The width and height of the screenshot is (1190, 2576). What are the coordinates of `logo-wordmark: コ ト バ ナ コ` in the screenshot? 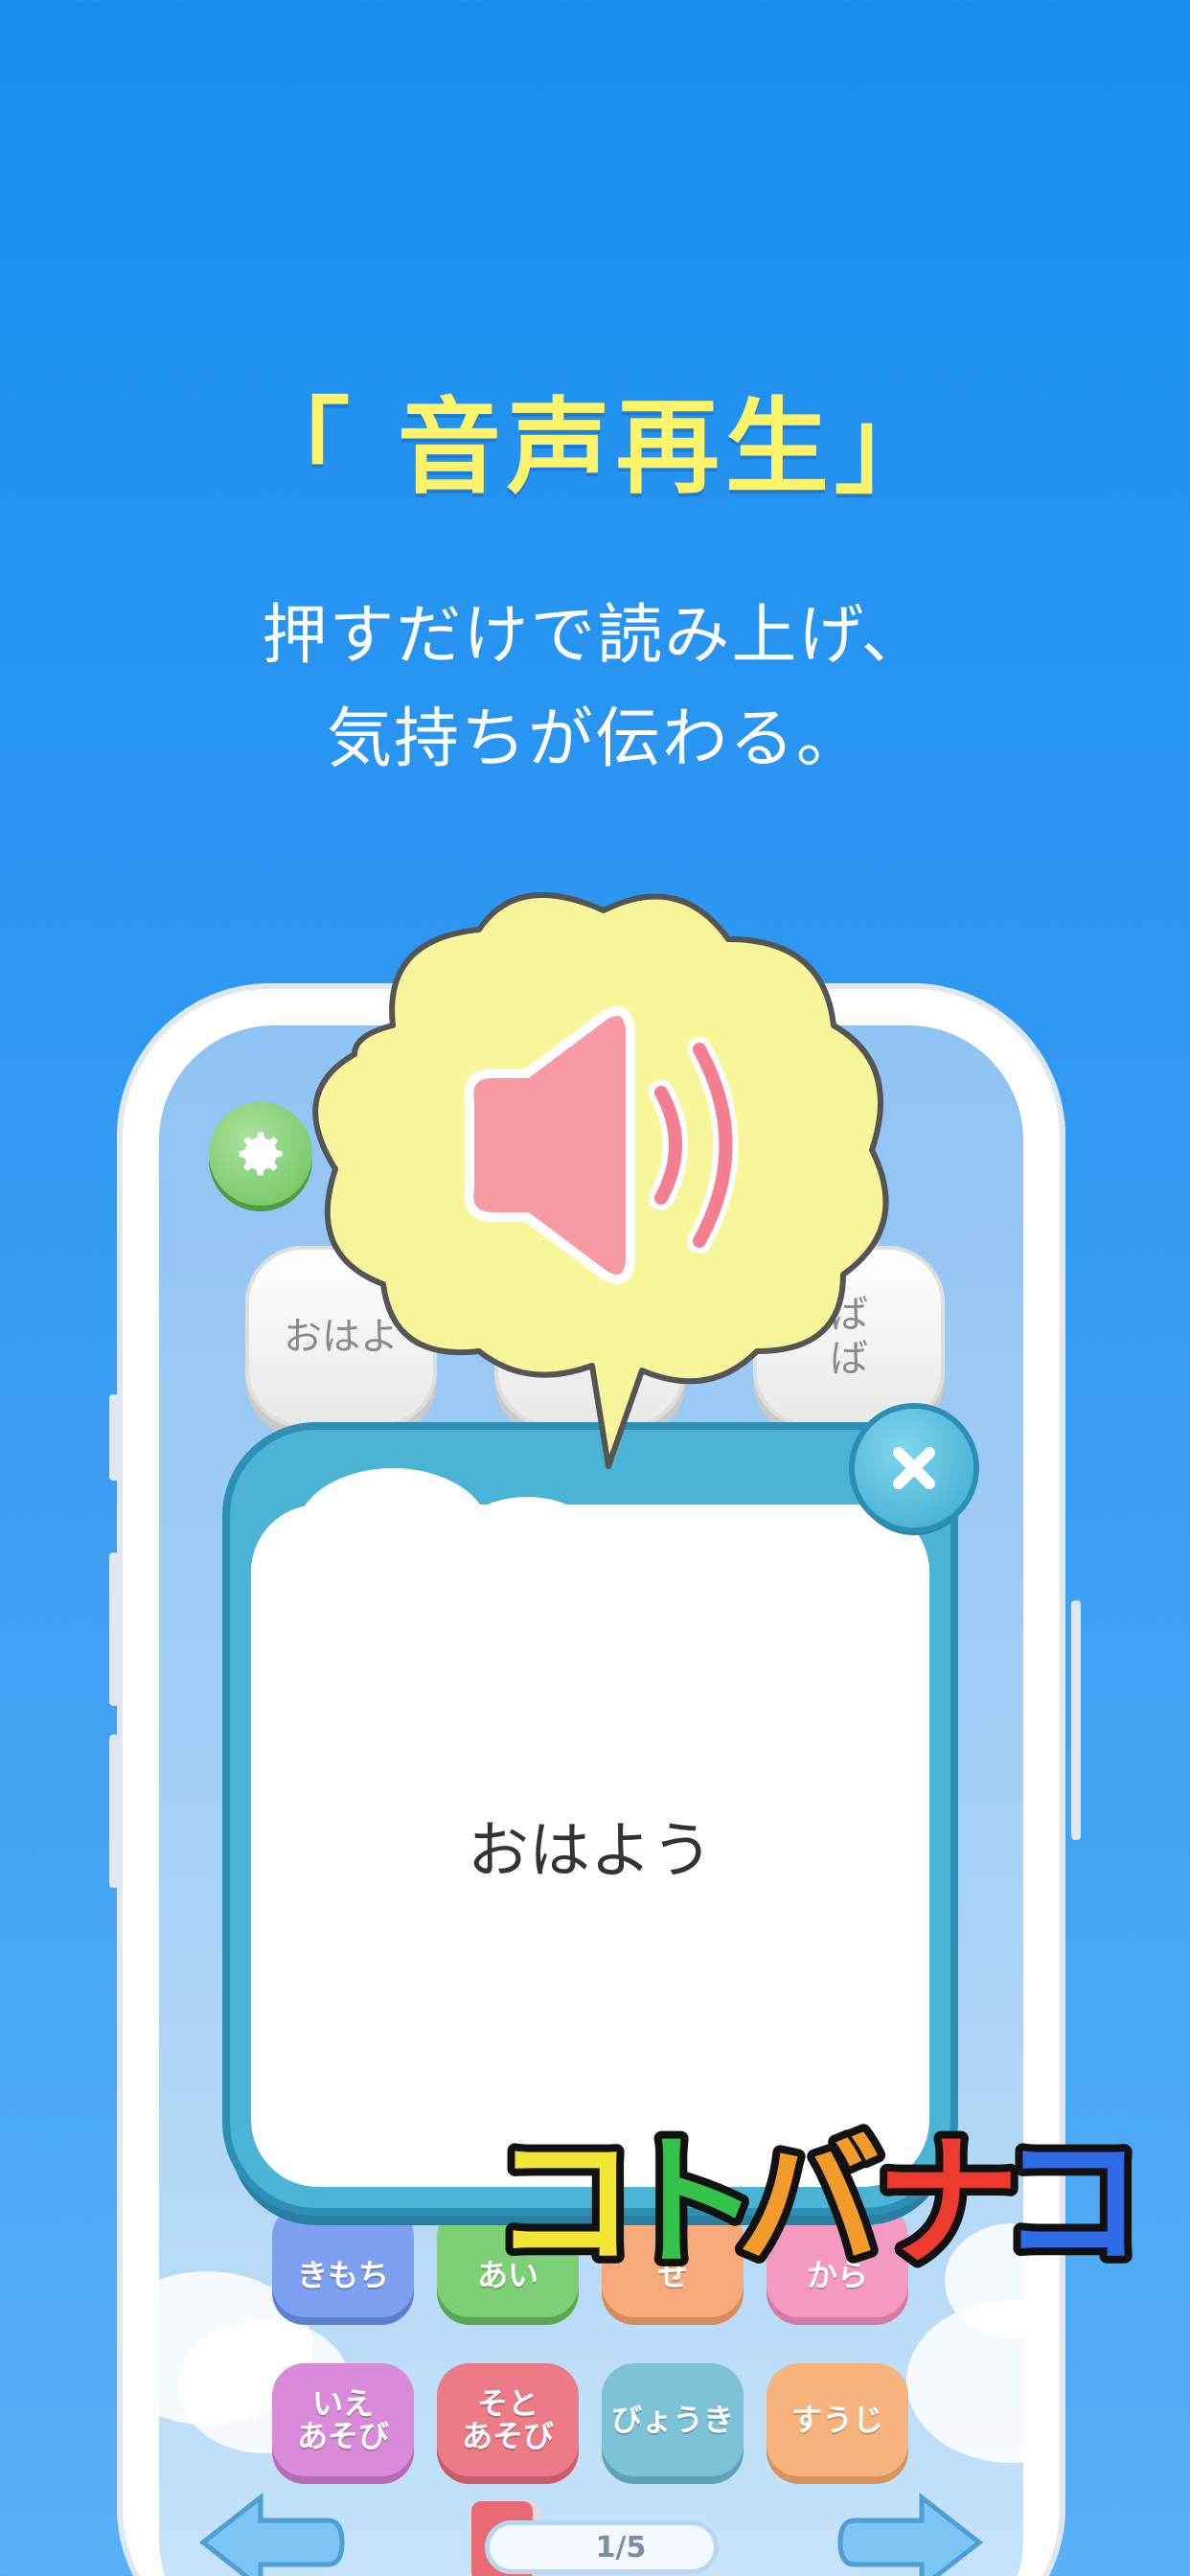 It's located at (819, 2203).